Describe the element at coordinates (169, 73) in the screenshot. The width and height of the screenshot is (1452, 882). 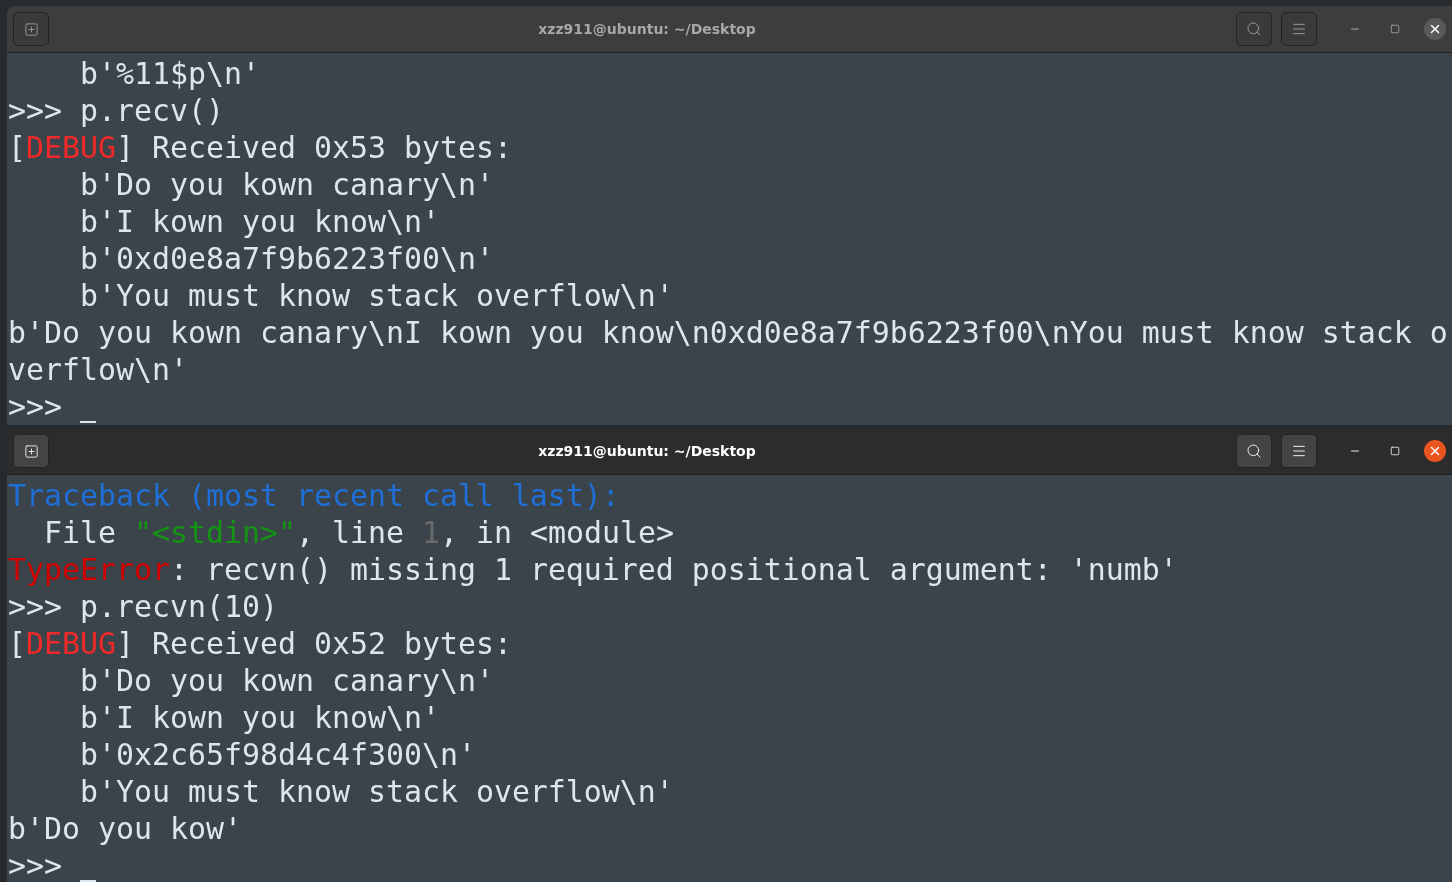
I see `terminal-line: b'%11$p\n'` at that location.